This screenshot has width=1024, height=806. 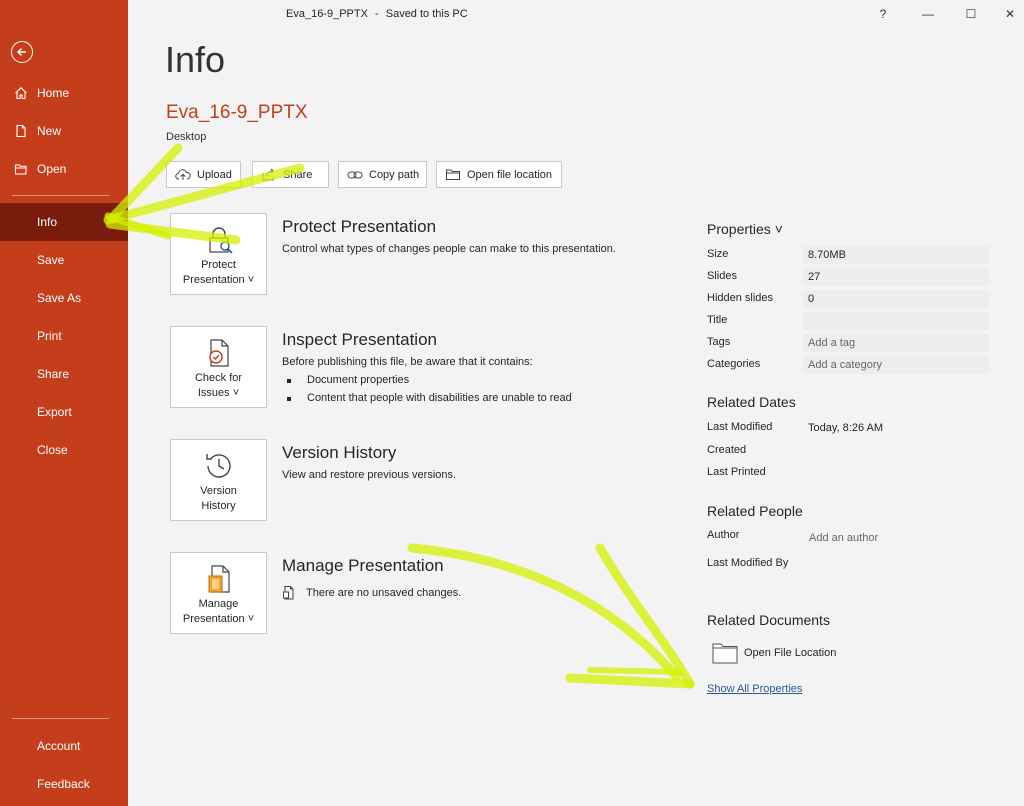 What do you see at coordinates (723, 535) in the screenshot?
I see `property-label: Author` at bounding box center [723, 535].